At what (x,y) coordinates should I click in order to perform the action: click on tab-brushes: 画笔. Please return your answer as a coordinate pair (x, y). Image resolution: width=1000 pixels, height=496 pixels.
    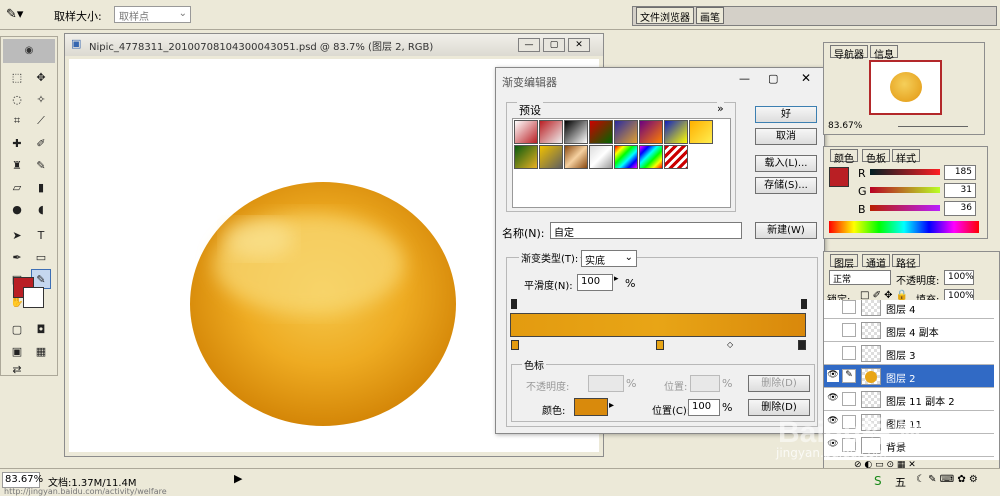
    Looking at the image, I should click on (710, 15).